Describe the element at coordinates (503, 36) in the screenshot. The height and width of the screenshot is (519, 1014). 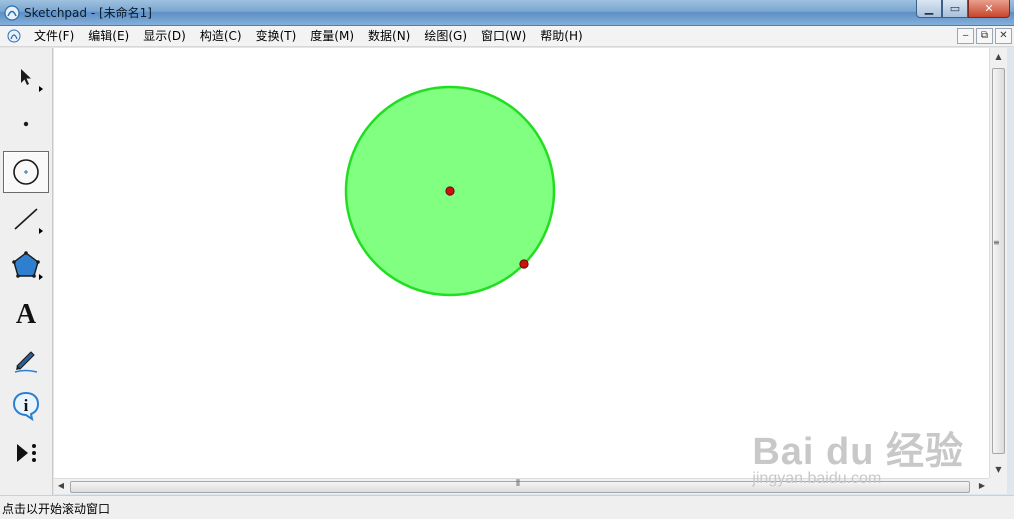
I see `menu-window: 窗口(W)` at that location.